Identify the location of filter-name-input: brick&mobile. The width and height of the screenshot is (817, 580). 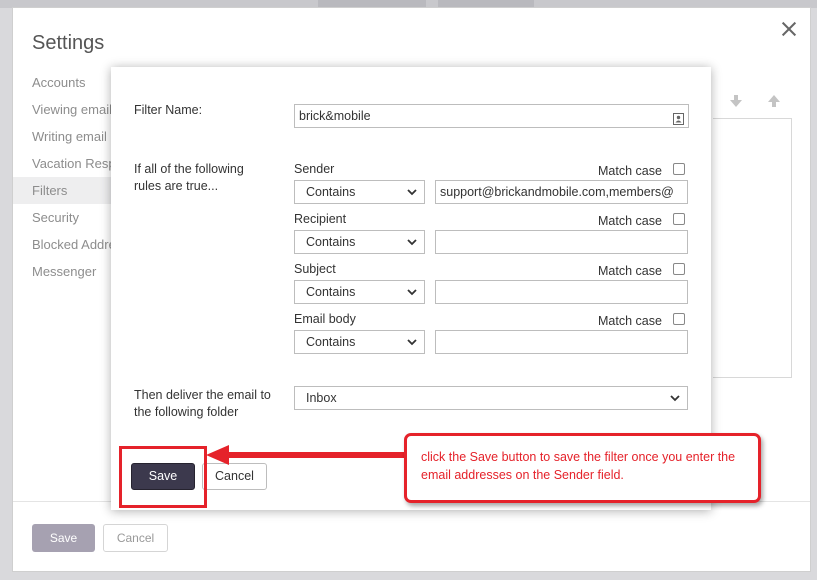
(491, 116).